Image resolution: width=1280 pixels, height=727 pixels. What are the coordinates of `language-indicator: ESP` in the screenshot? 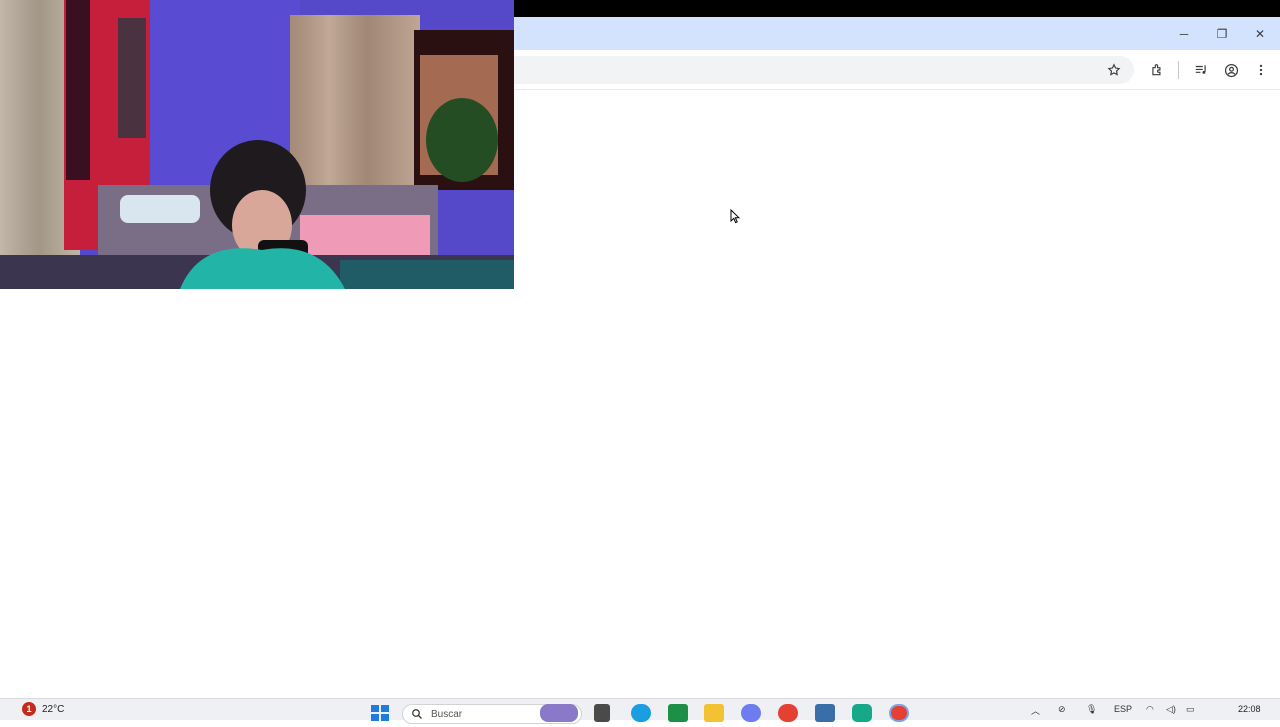 It's located at (1123, 709).